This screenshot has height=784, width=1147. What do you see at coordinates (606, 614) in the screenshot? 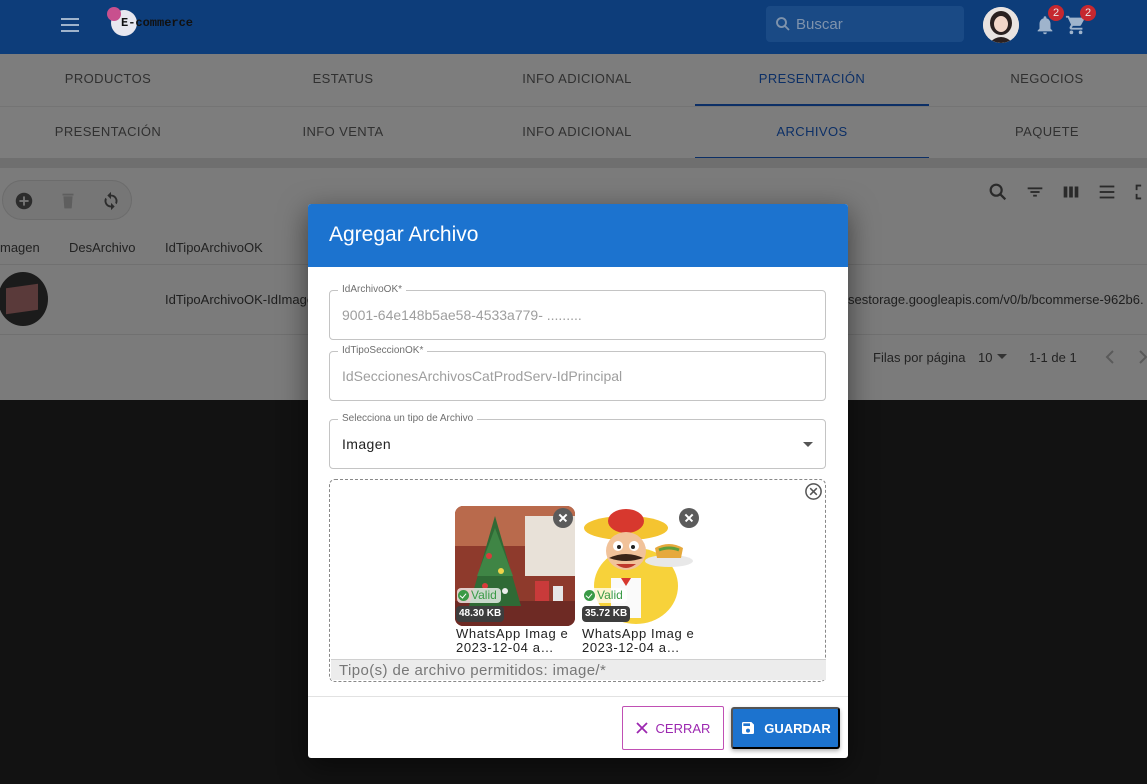
I see `file-size-badge: 35.72 KB` at bounding box center [606, 614].